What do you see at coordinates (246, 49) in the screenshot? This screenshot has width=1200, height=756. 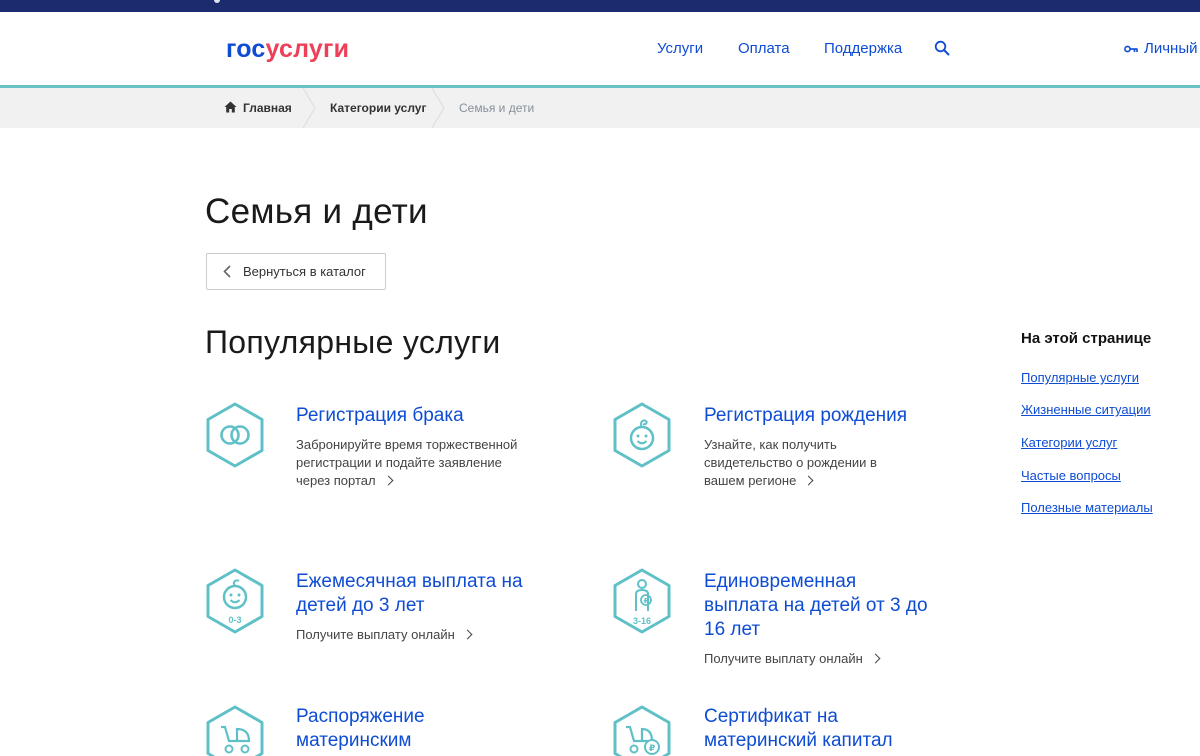 I see `logo-gos: гос` at bounding box center [246, 49].